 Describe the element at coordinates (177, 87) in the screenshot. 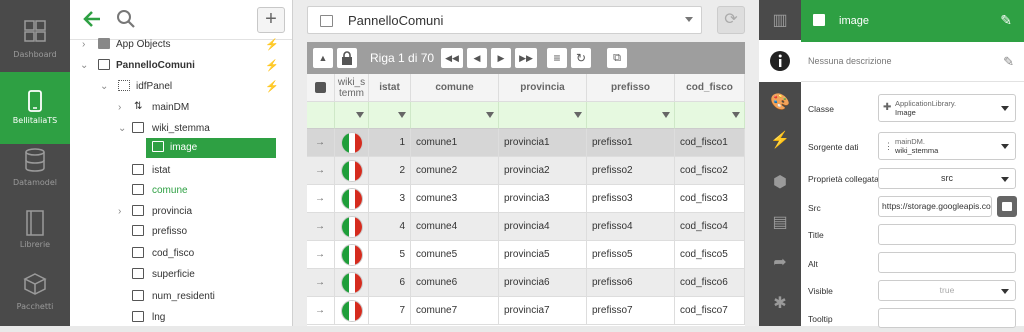

I see `tree-row-idfpanel: ⌄ idfPanel ⚡` at that location.